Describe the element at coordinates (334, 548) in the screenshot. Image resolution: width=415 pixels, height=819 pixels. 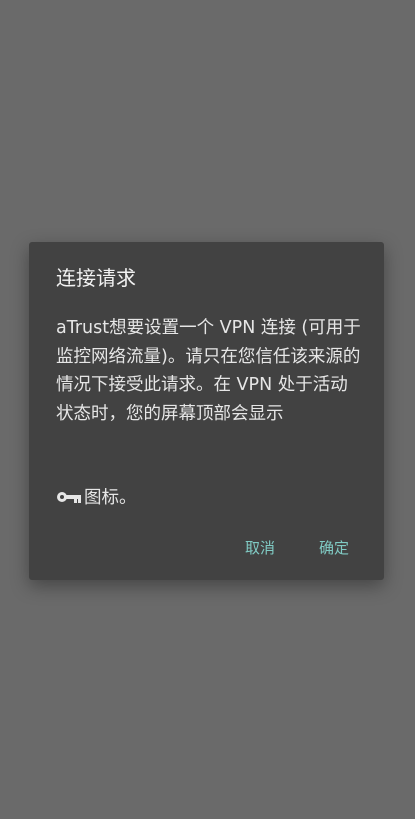
I see `ok-button: 确定` at that location.